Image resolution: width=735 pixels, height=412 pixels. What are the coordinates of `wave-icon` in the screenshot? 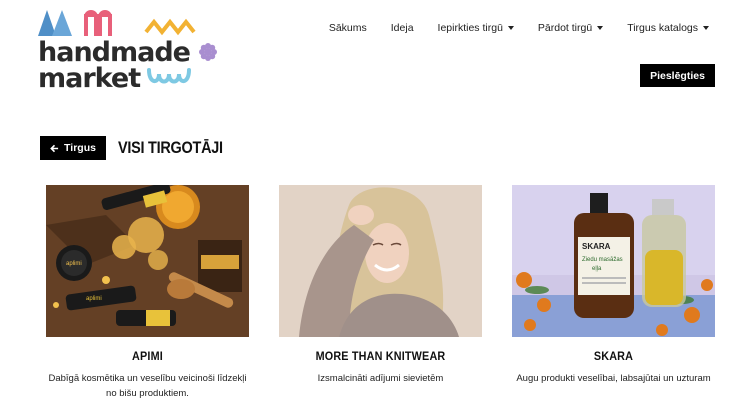 It's located at (169, 76).